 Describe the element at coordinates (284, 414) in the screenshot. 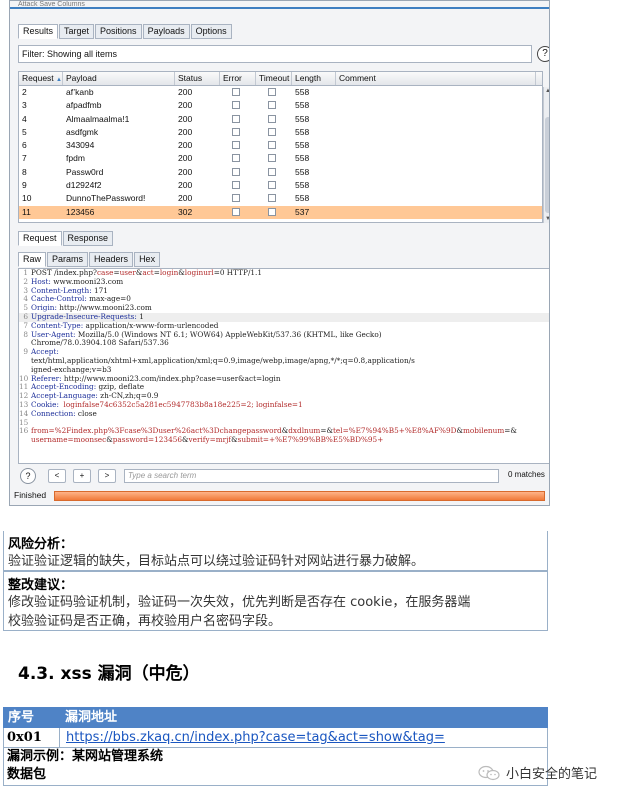

I see `request-line: 14 Connection: close` at that location.